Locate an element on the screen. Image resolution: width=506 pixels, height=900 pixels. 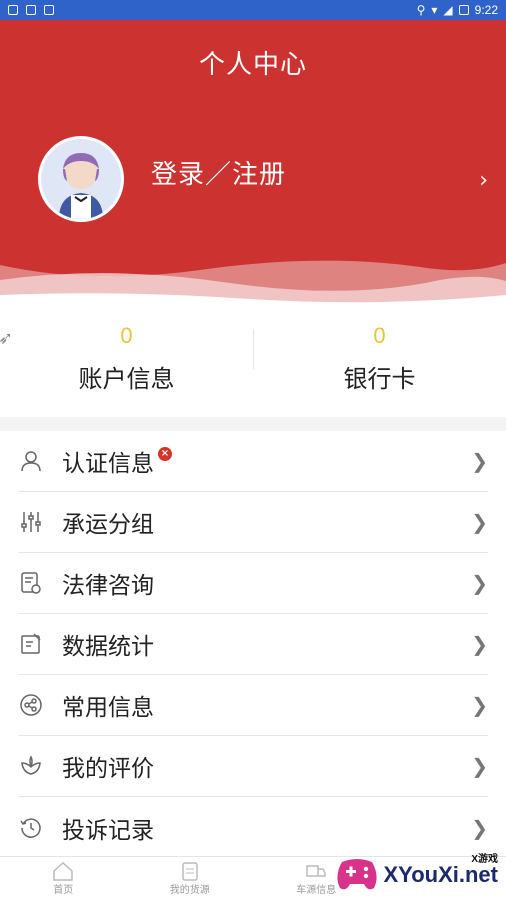
account-info-count: 0 is located at coordinates (126, 335).